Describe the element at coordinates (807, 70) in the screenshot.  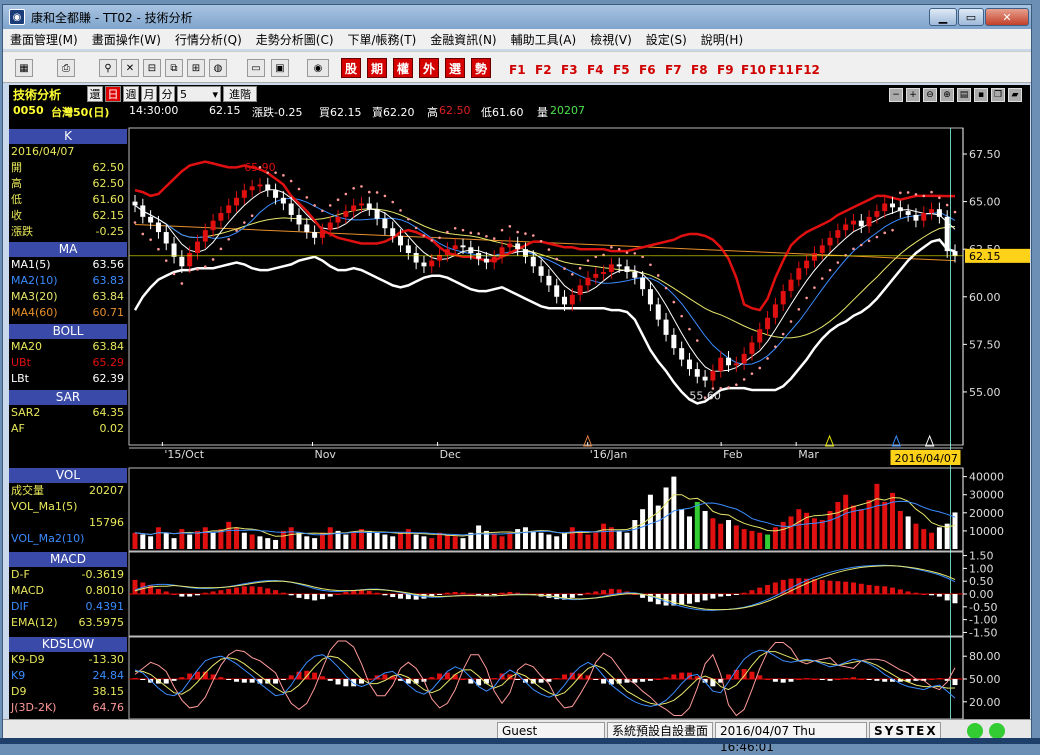
I see `f12-key: F12` at that location.